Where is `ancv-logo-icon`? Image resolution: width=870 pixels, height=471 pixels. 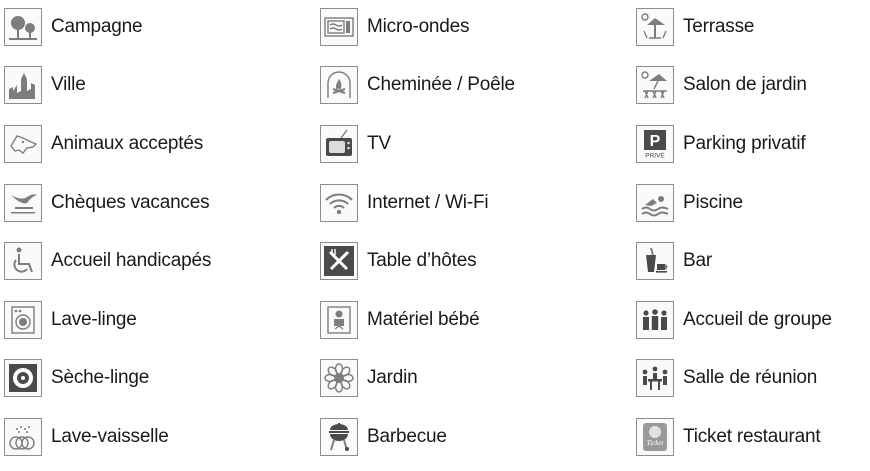 ancv-logo-icon is located at coordinates (23, 203).